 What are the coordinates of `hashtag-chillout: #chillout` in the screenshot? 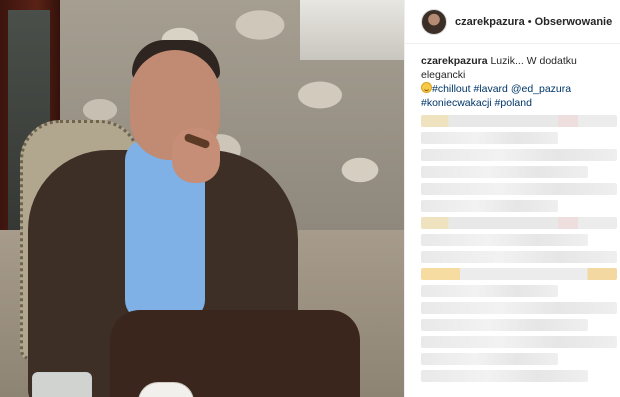 It's located at (451, 89).